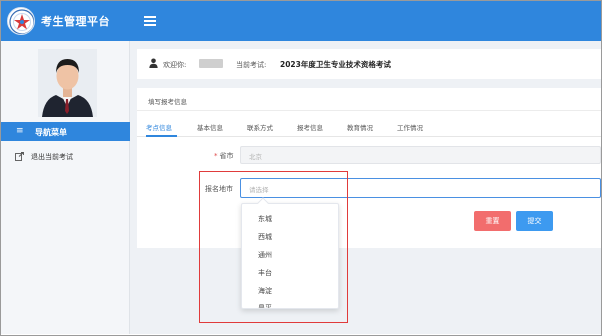 The width and height of the screenshot is (602, 336). Describe the element at coordinates (255, 157) in the screenshot. I see `province-value: 北京` at that location.